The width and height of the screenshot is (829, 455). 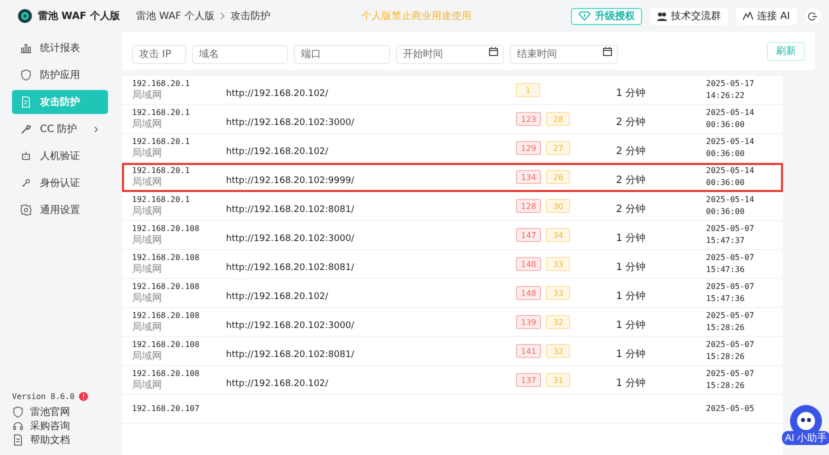 What do you see at coordinates (60, 48) in the screenshot?
I see `sidebar-item: 统计报表` at bounding box center [60, 48].